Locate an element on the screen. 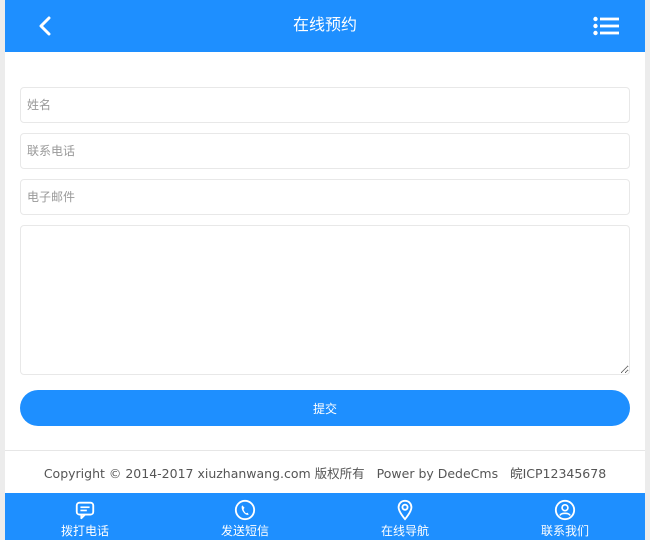 The image size is (650, 540). phone-icon is located at coordinates (245, 510).